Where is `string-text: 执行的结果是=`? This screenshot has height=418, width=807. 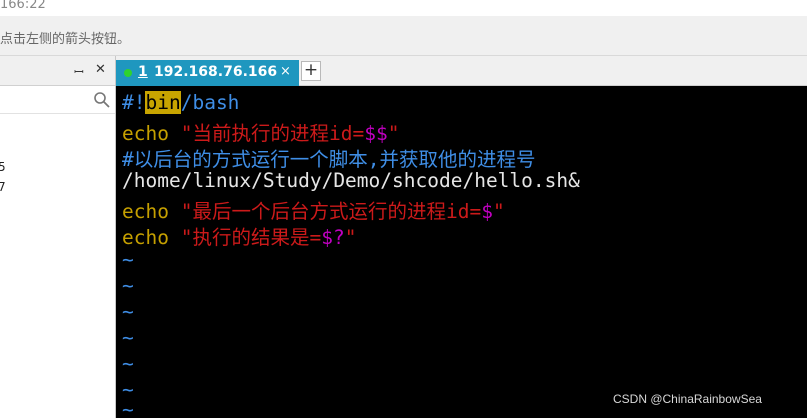 string-text: 执行的结果是= is located at coordinates (257, 237).